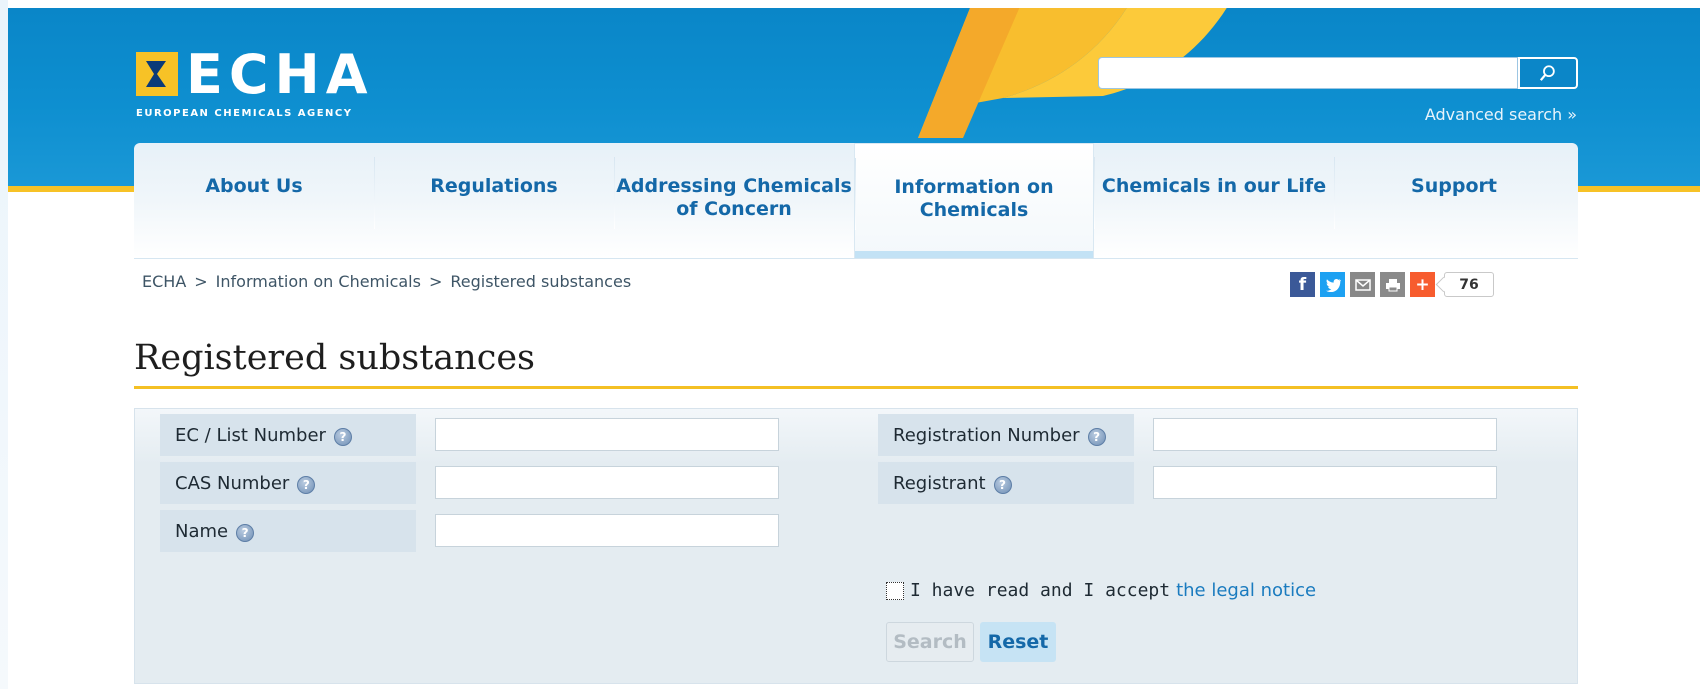  Describe the element at coordinates (334, 358) in the screenshot. I see `page-title: Registered substances` at that location.